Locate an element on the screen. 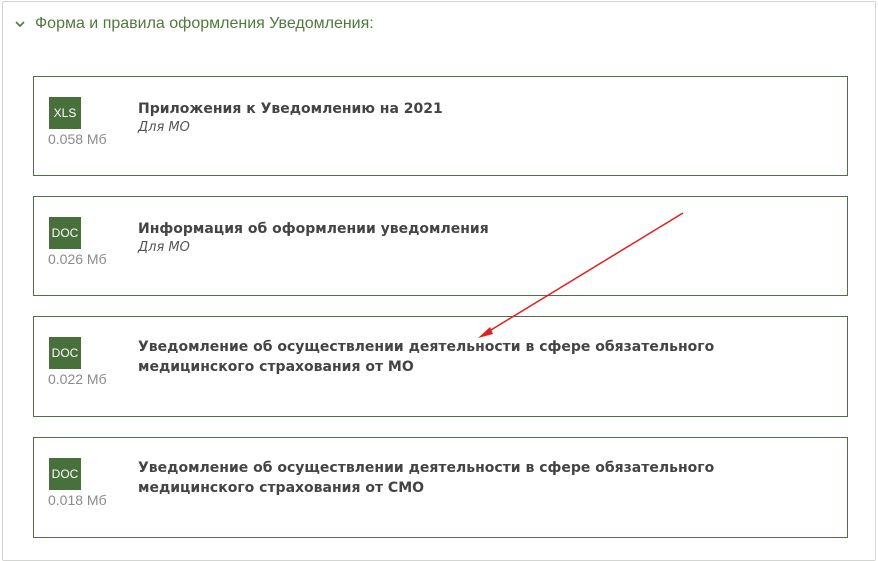 This screenshot has height=561, width=878. section-header: Форма и правила оформления Уведомления: is located at coordinates (193, 24).